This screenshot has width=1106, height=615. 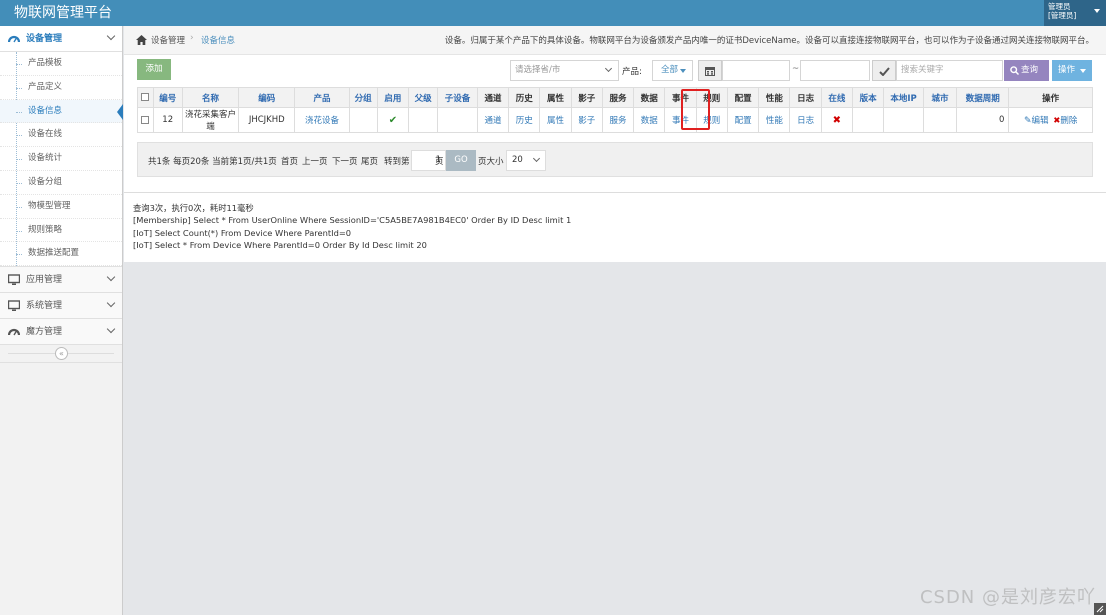 What do you see at coordinates (555, 120) in the screenshot?
I see `property-link: 属性` at bounding box center [555, 120].